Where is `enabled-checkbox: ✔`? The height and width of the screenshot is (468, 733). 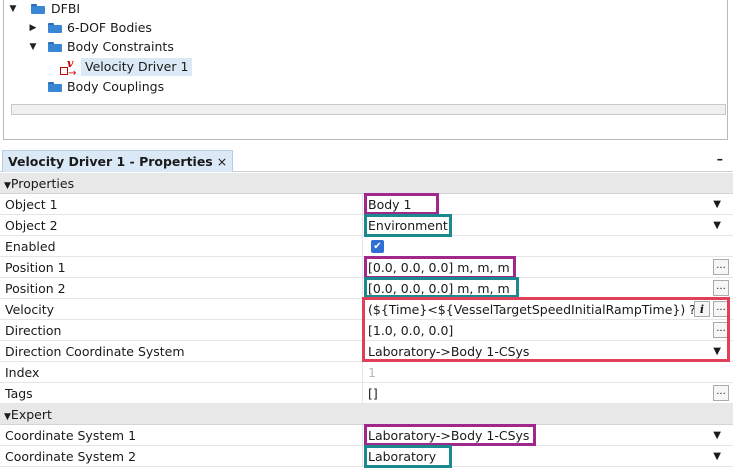 enabled-checkbox: ✔ is located at coordinates (377, 246).